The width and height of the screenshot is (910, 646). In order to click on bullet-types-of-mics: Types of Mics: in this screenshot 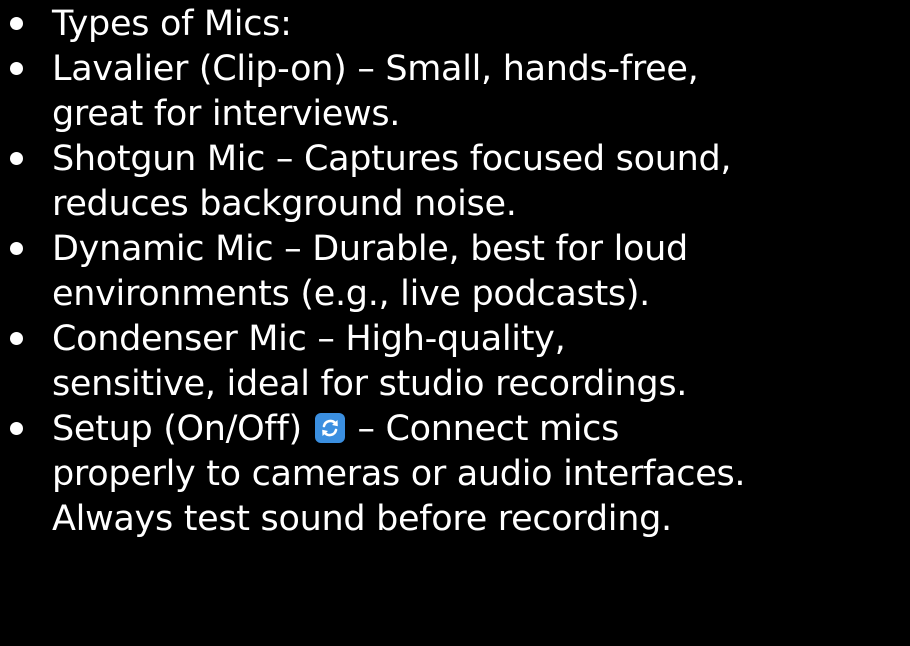, I will do `click(455, 24)`.